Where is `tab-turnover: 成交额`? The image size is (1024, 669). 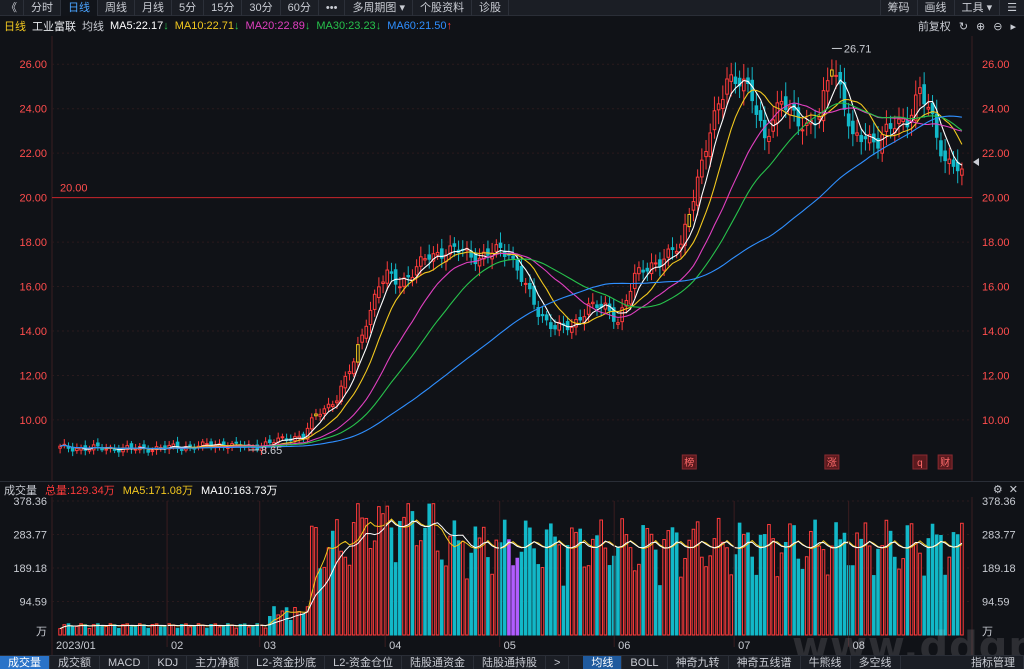
tab-turnover: 成交额 is located at coordinates (75, 662).